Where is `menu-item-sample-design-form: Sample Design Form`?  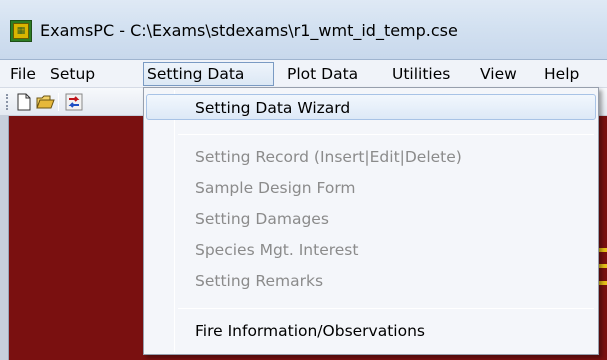 menu-item-sample-design-form: Sample Design Form is located at coordinates (371, 187).